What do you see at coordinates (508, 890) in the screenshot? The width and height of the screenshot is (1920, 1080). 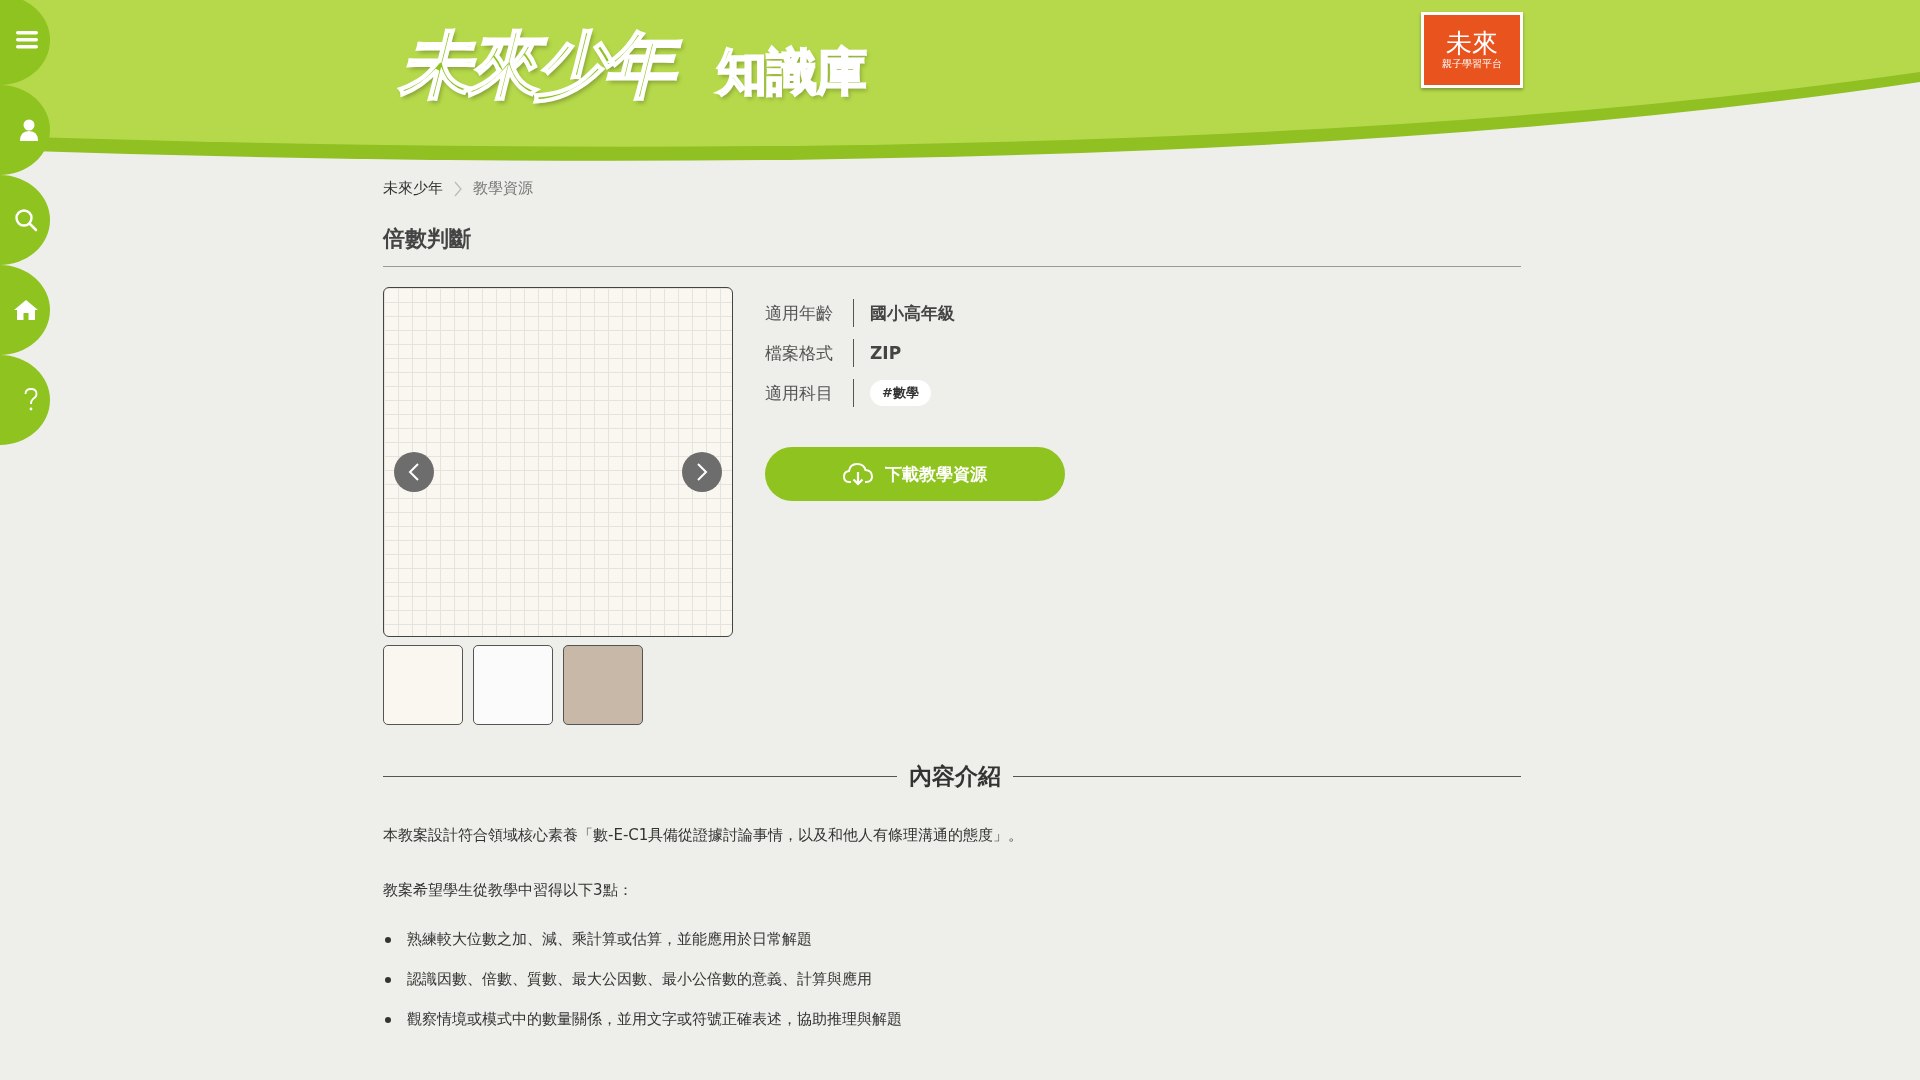 I see `description-paragraph: 教案希望學生從教學中習得以下3點：` at bounding box center [508, 890].